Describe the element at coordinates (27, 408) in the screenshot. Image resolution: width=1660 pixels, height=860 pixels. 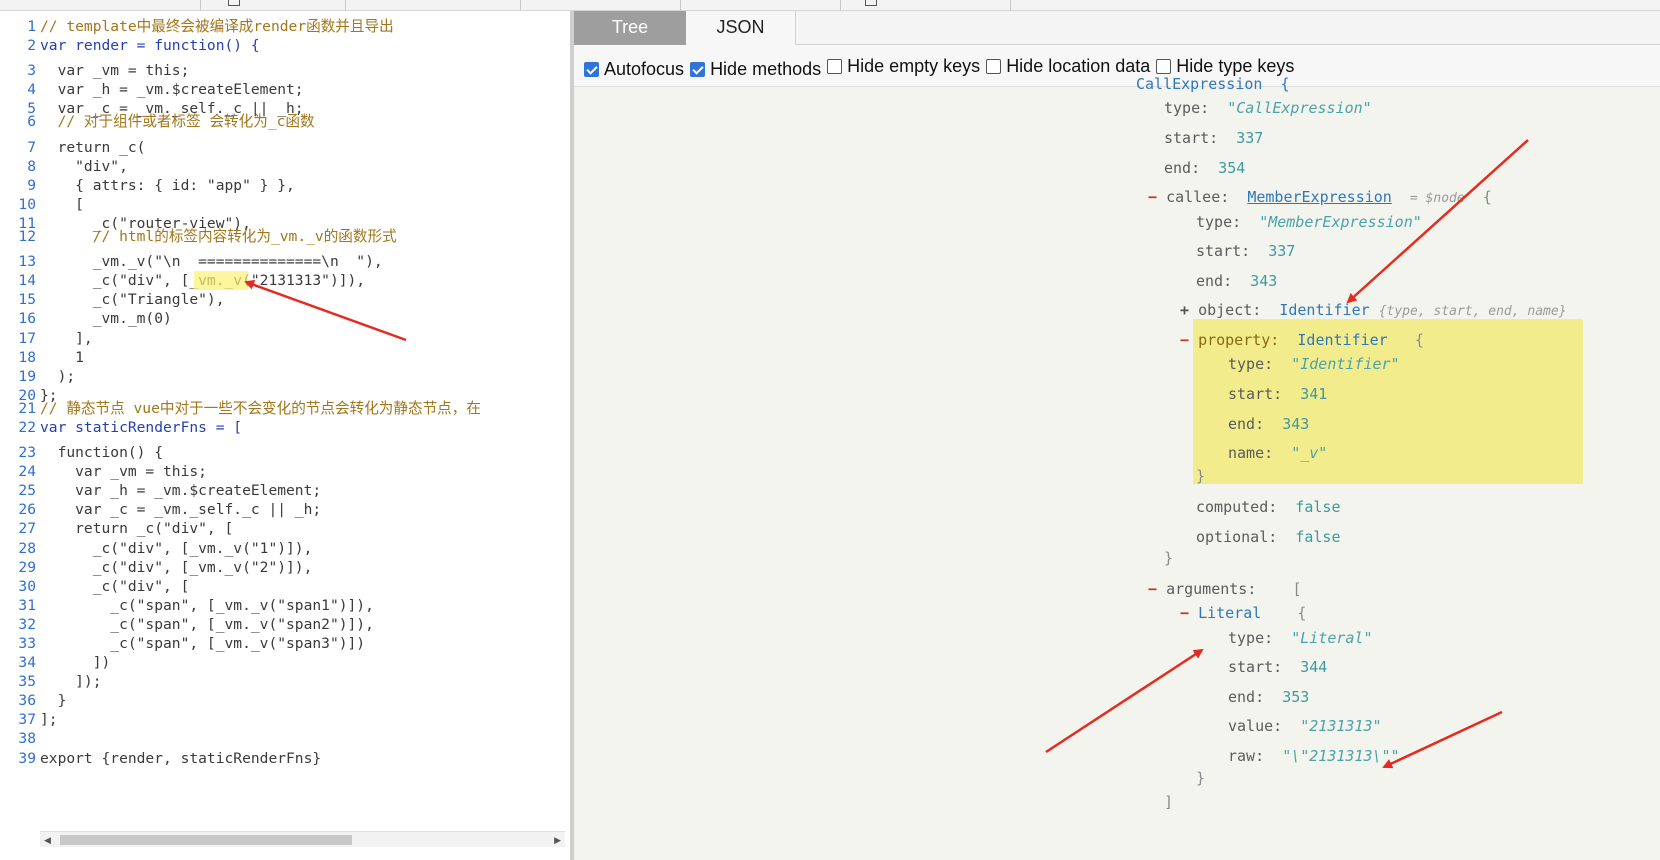
I see `line-number: 21` at that location.